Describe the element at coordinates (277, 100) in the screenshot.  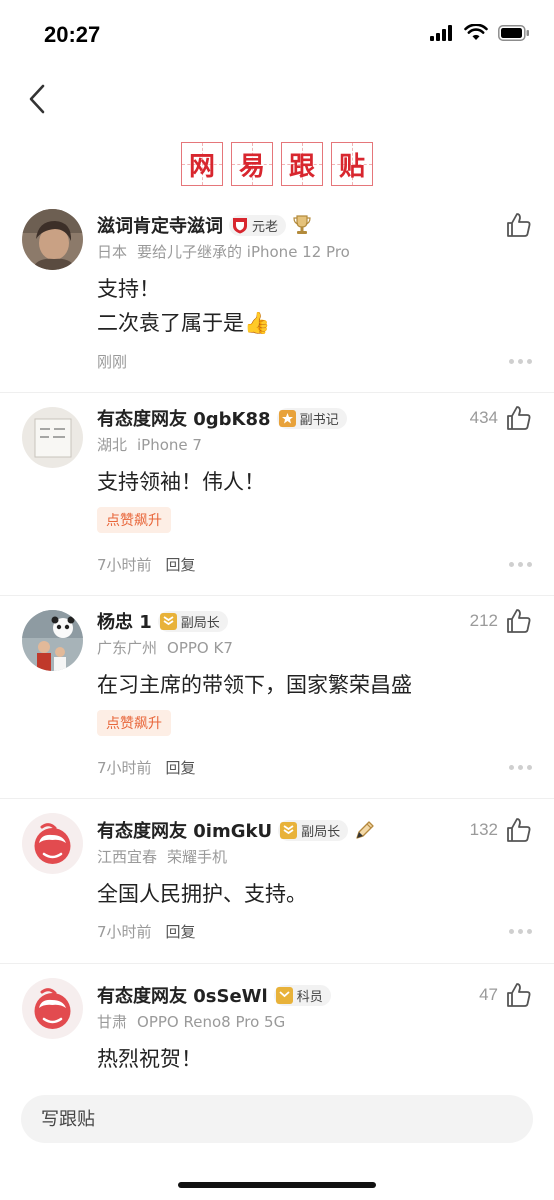
I see `nav-bar` at that location.